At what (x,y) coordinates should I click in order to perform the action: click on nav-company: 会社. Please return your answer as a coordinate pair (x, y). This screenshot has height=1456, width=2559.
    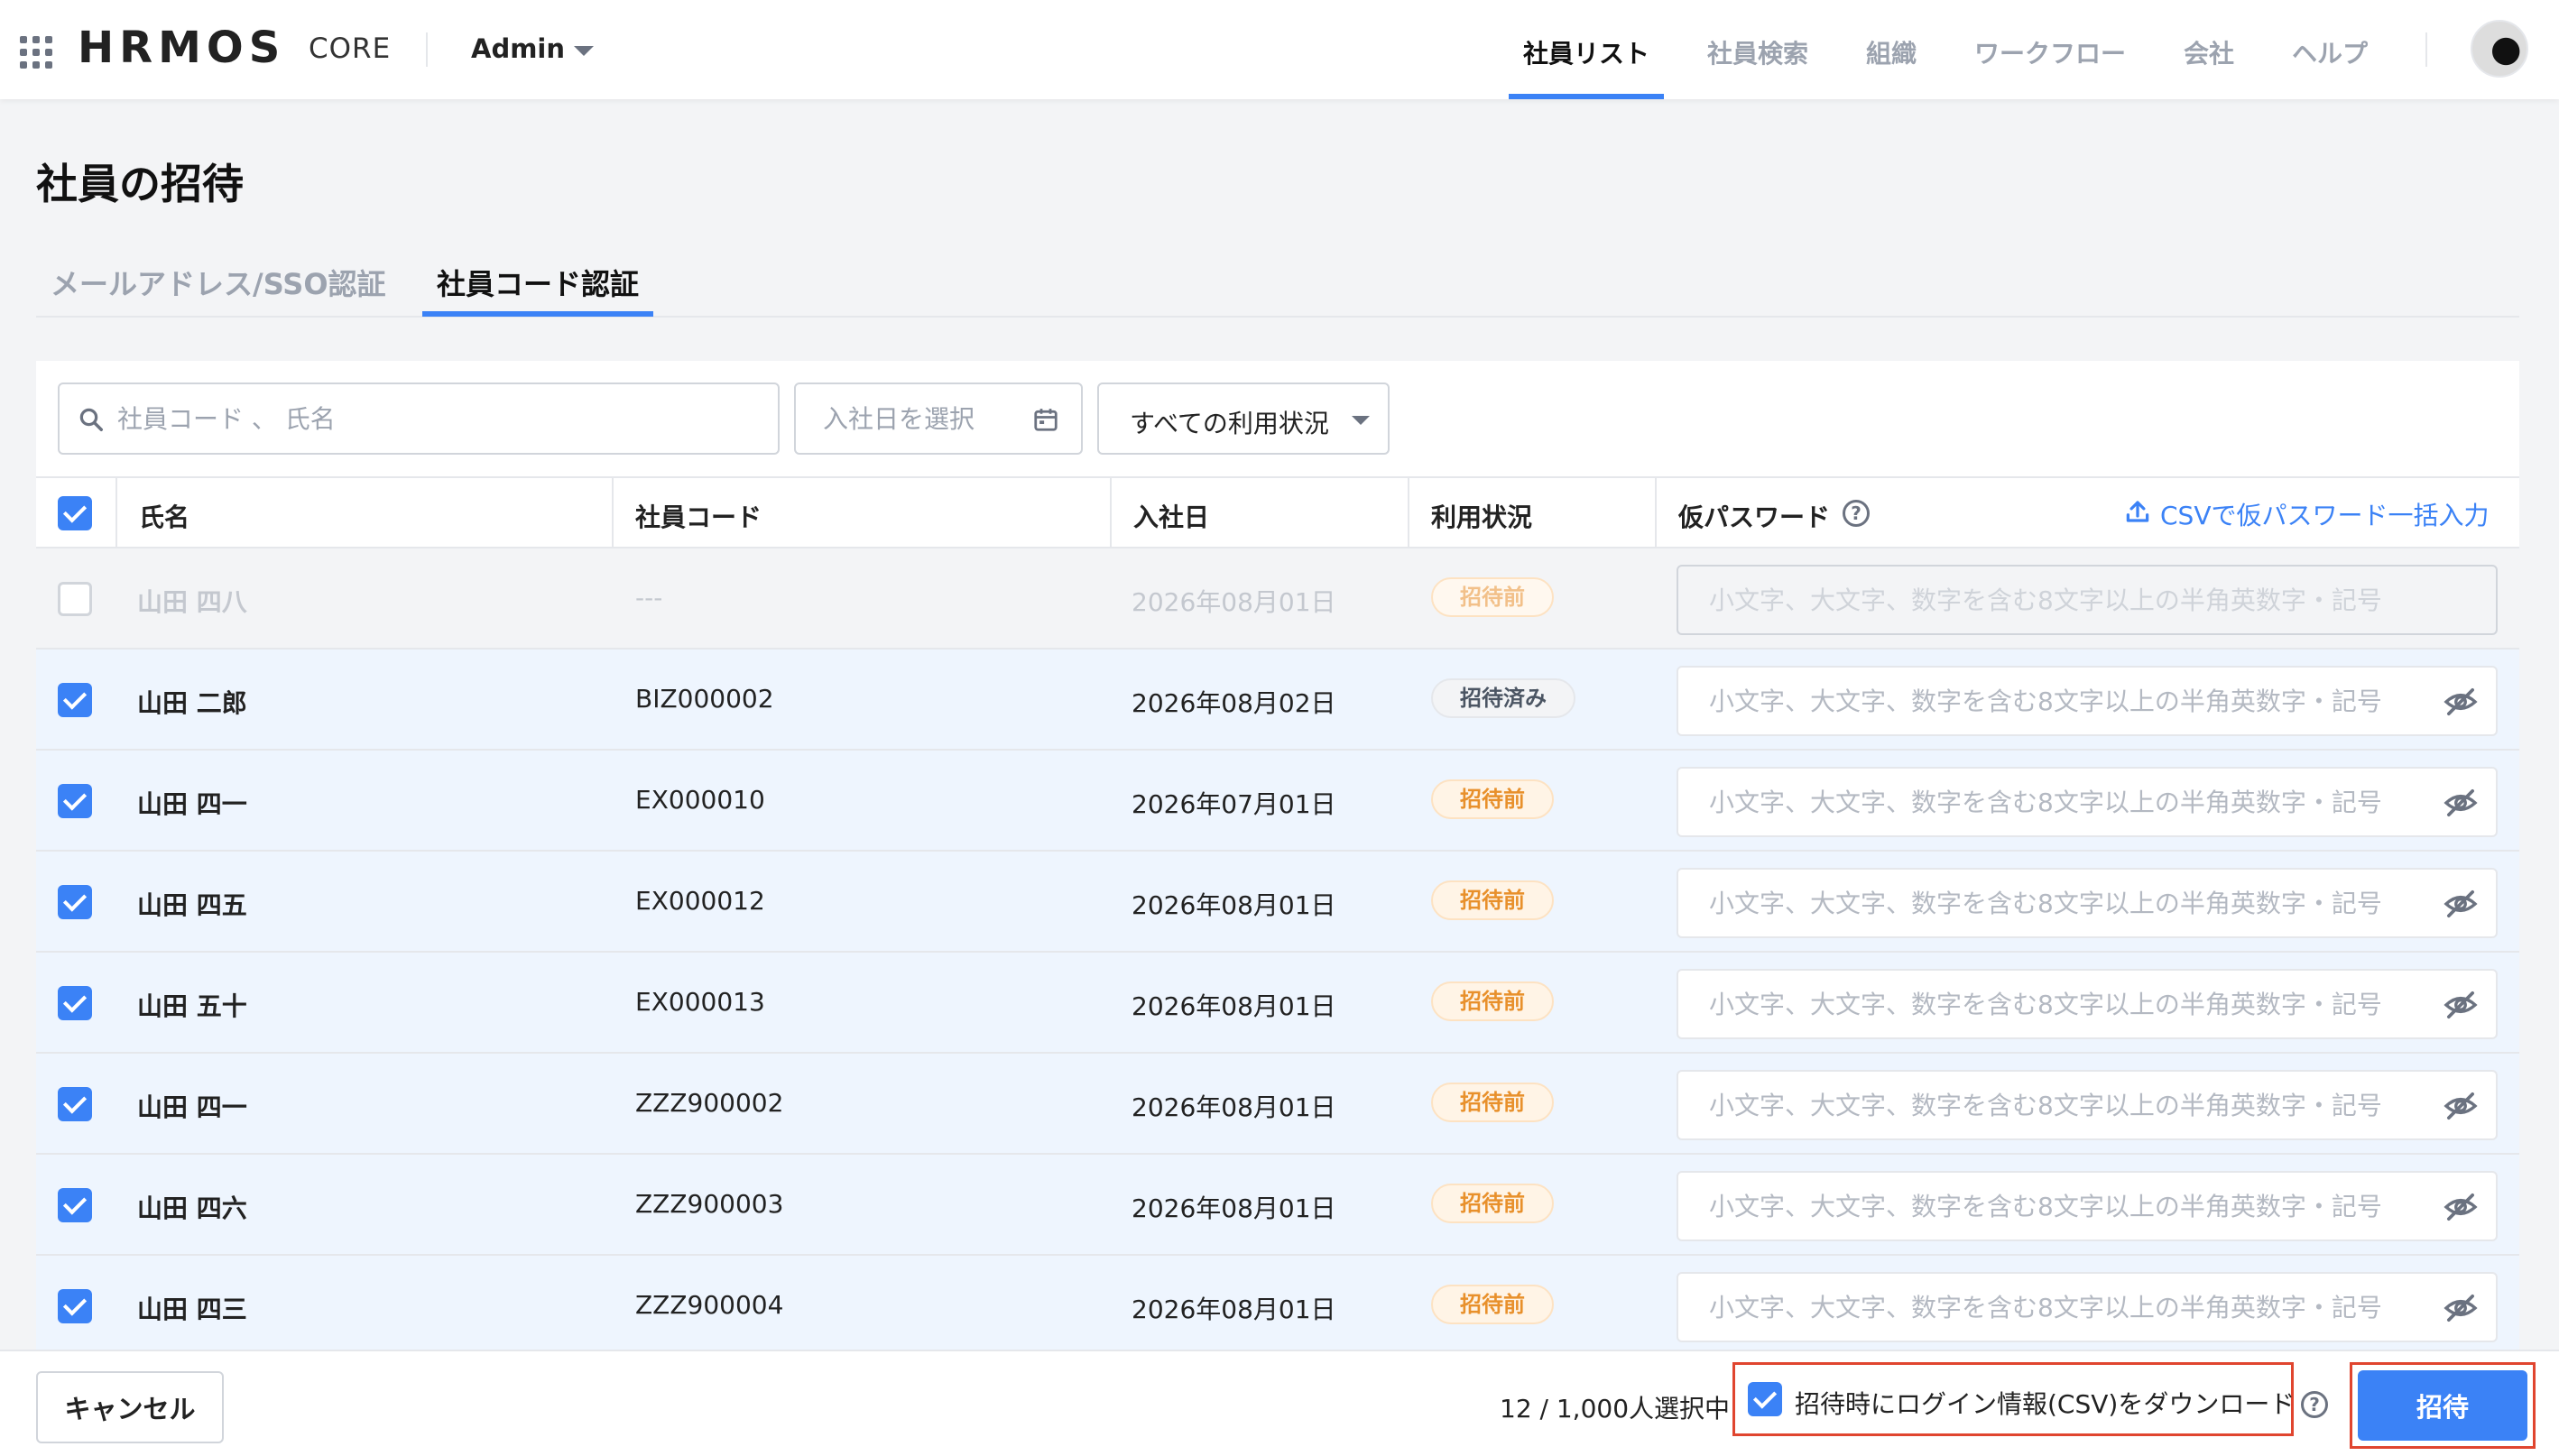
    Looking at the image, I should click on (2209, 52).